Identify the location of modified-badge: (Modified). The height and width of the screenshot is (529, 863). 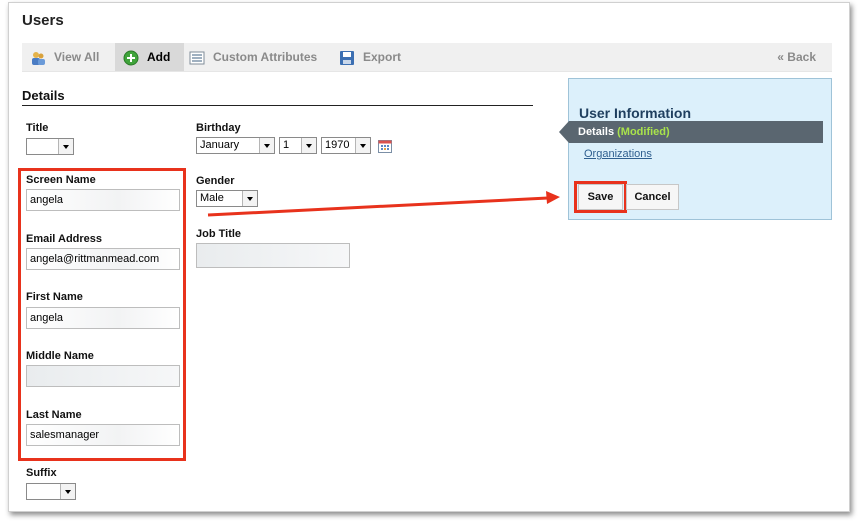
(643, 132).